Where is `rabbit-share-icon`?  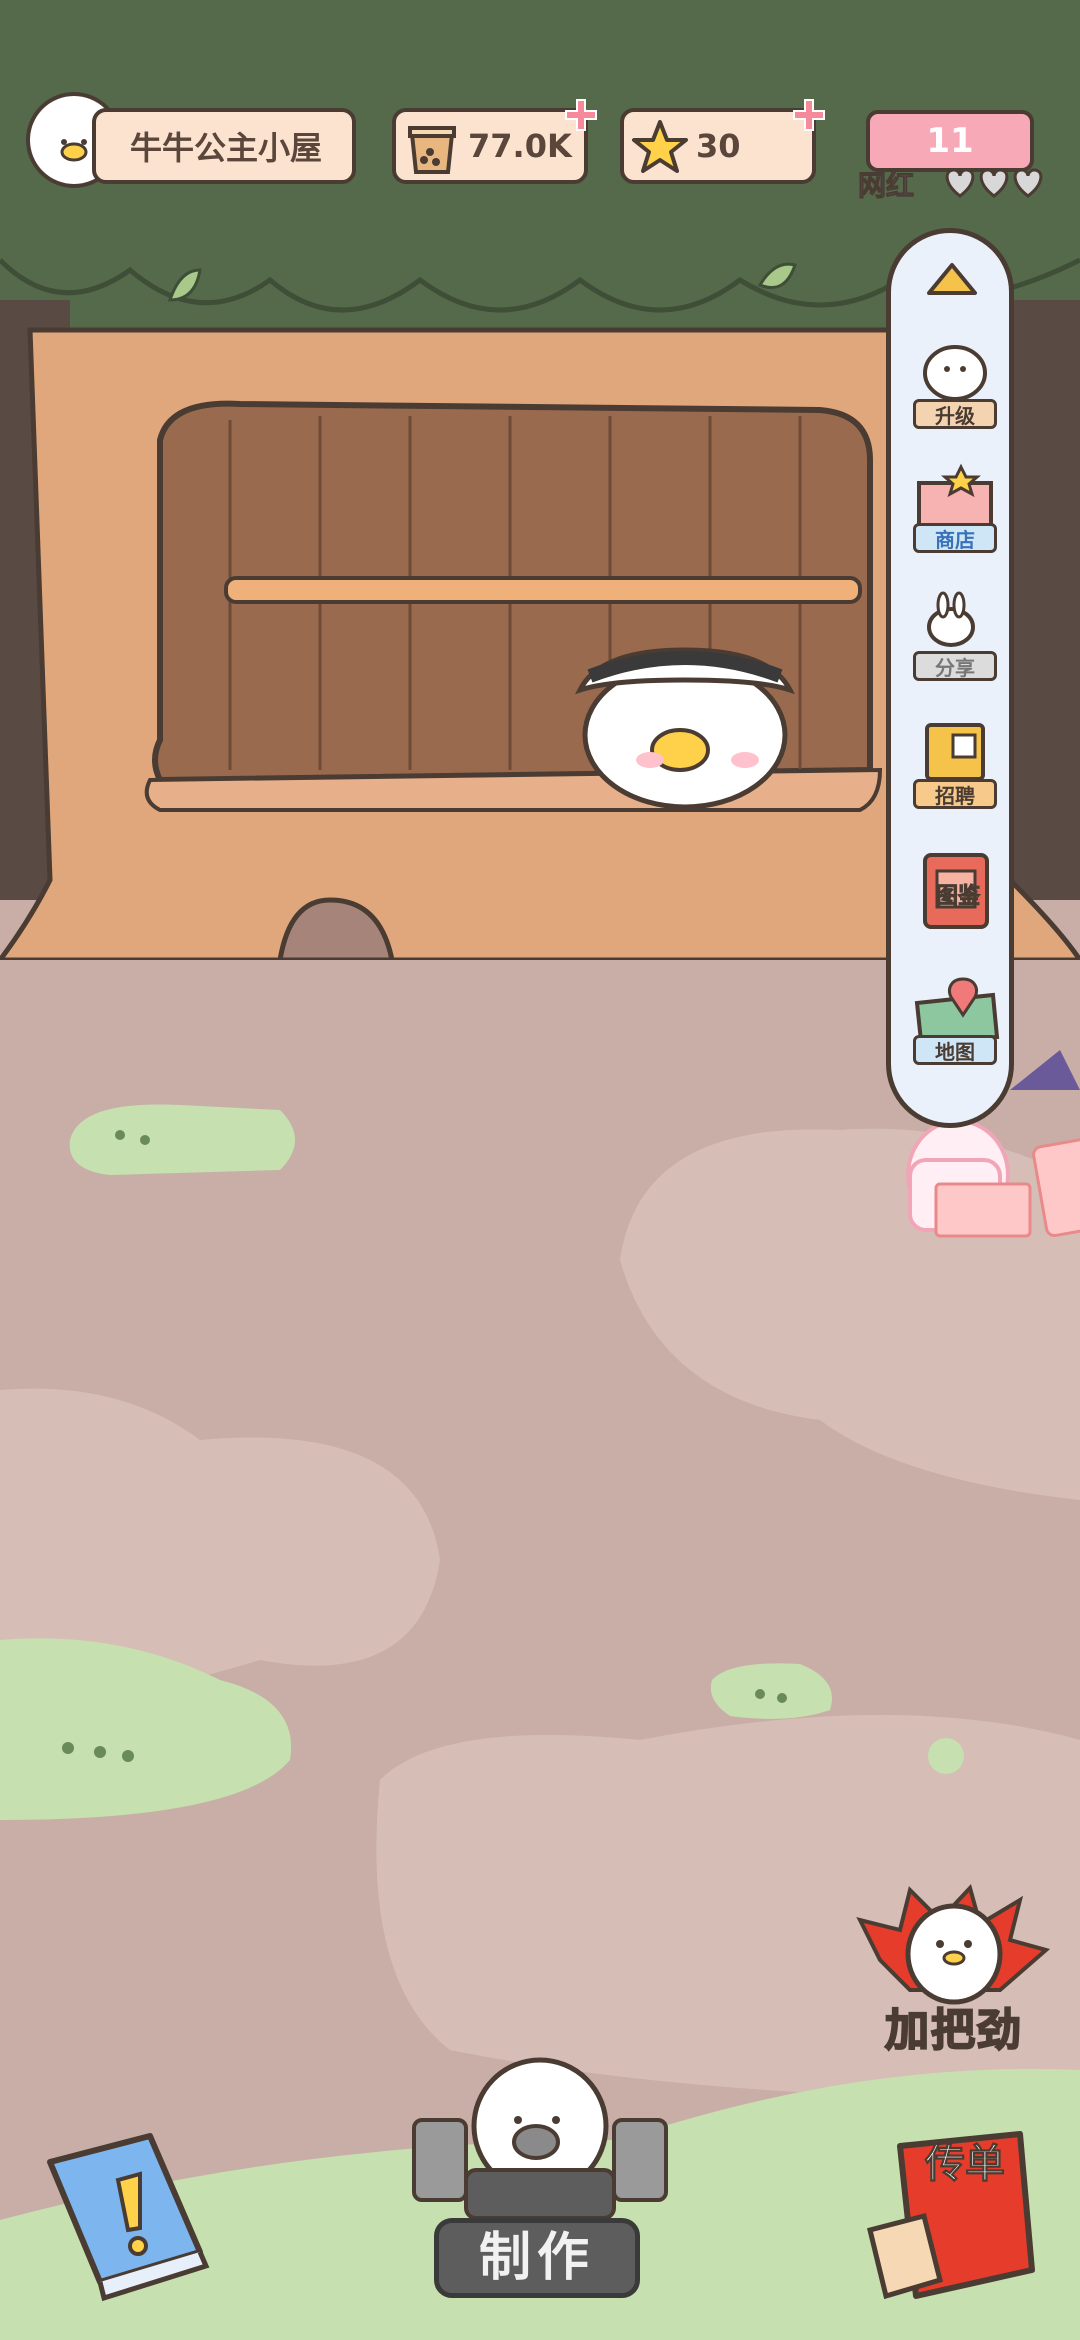 rabbit-share-icon is located at coordinates (951, 619).